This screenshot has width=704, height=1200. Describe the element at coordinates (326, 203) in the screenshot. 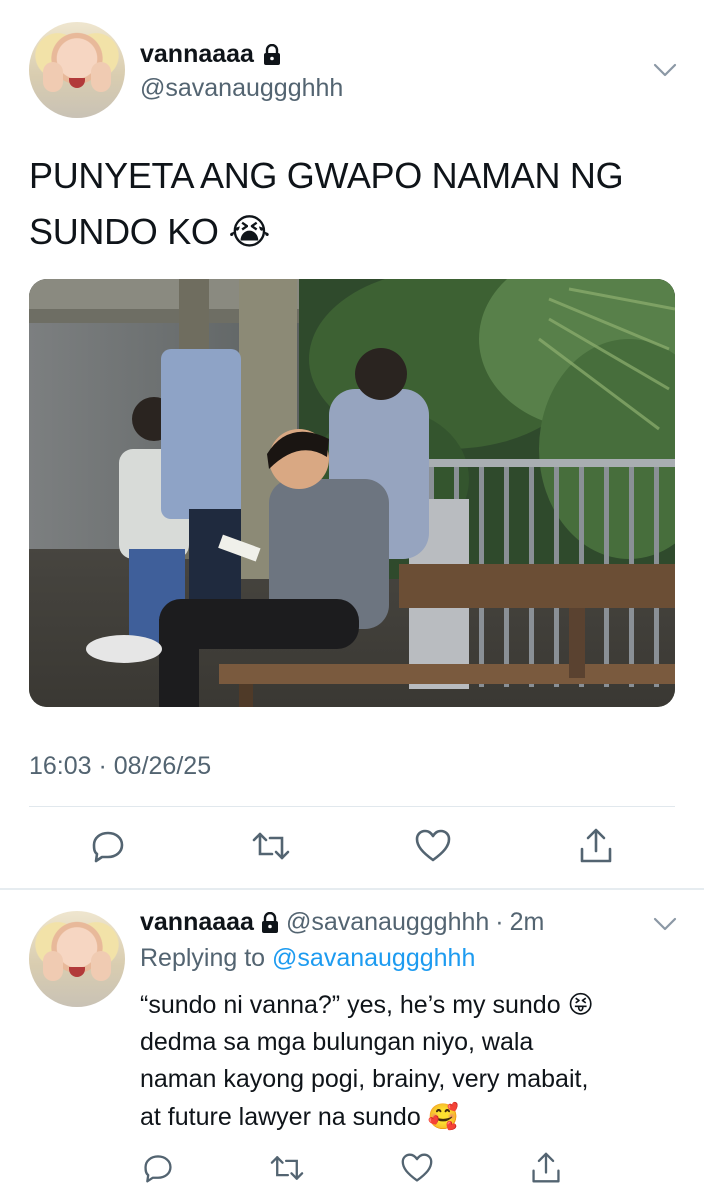

I see `tweet-text-body: PUNYETA ANG GWAPO NAMAN NG SUNDO KO` at that location.